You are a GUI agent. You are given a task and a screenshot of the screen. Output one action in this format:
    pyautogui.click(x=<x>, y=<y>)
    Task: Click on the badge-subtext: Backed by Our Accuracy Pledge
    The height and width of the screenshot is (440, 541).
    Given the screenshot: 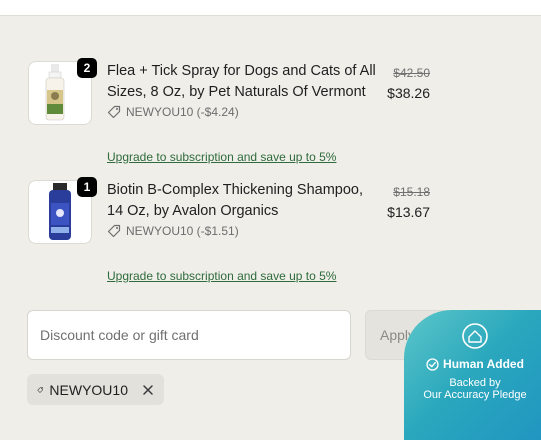 What is the action you would take?
    pyautogui.click(x=472, y=389)
    